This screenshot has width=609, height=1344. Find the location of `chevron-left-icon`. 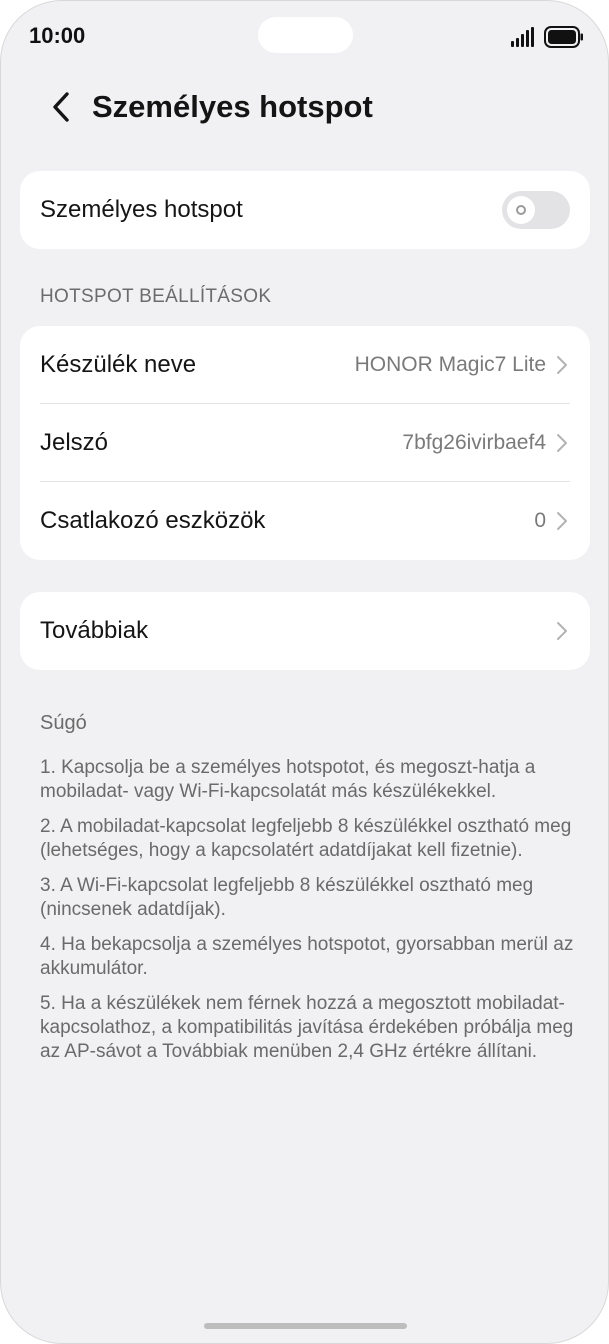

chevron-left-icon is located at coordinates (61, 107).